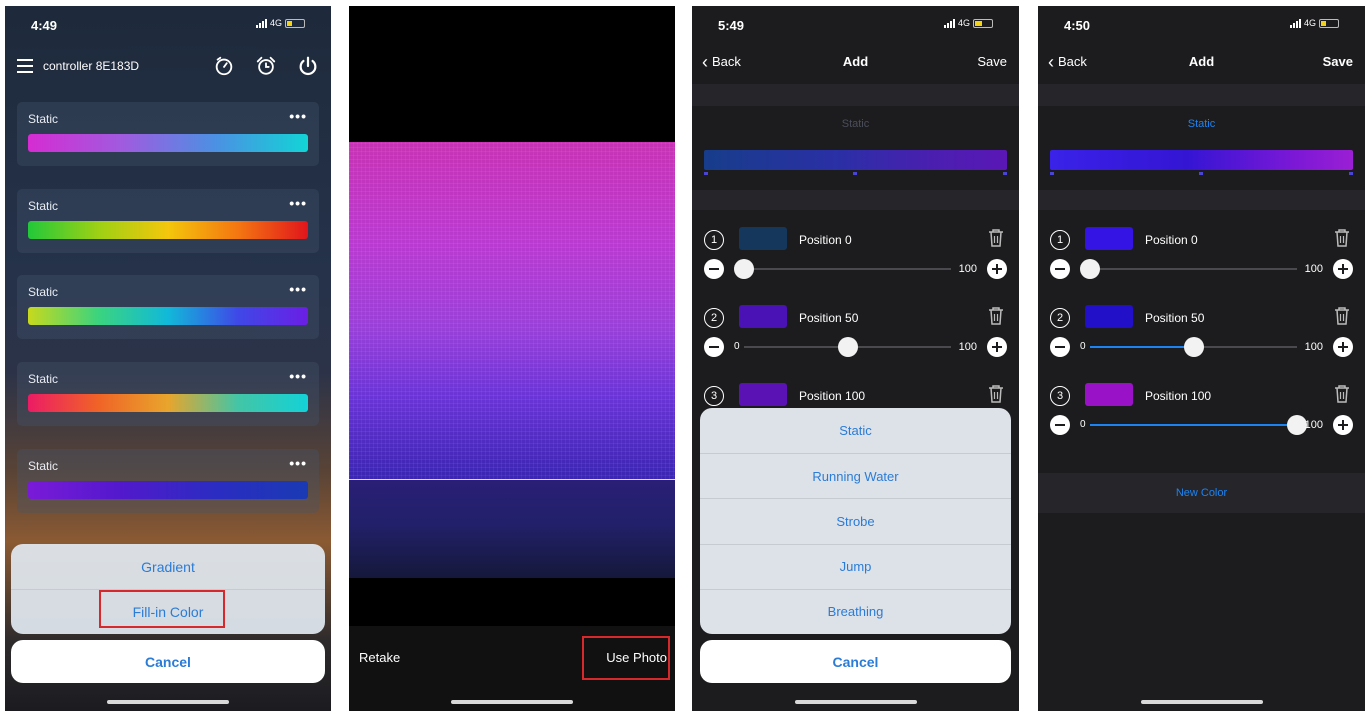 Image resolution: width=1367 pixels, height=711 pixels. I want to click on page-title: Add, so click(855, 61).